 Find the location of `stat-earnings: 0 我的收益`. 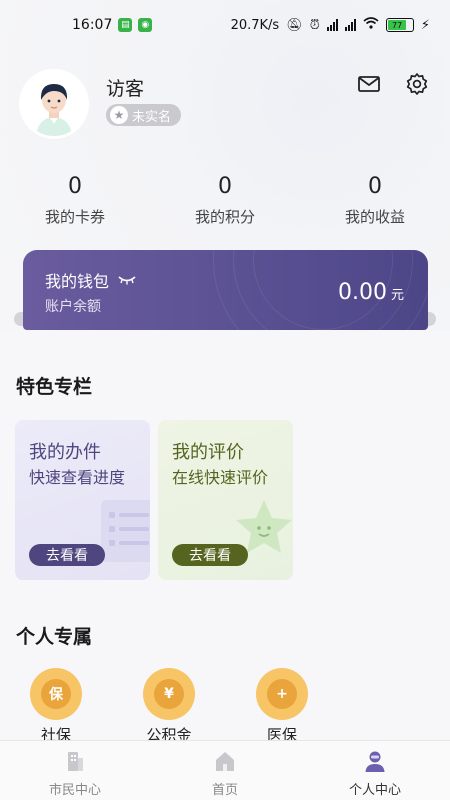

stat-earnings: 0 我的收益 is located at coordinates (375, 199).